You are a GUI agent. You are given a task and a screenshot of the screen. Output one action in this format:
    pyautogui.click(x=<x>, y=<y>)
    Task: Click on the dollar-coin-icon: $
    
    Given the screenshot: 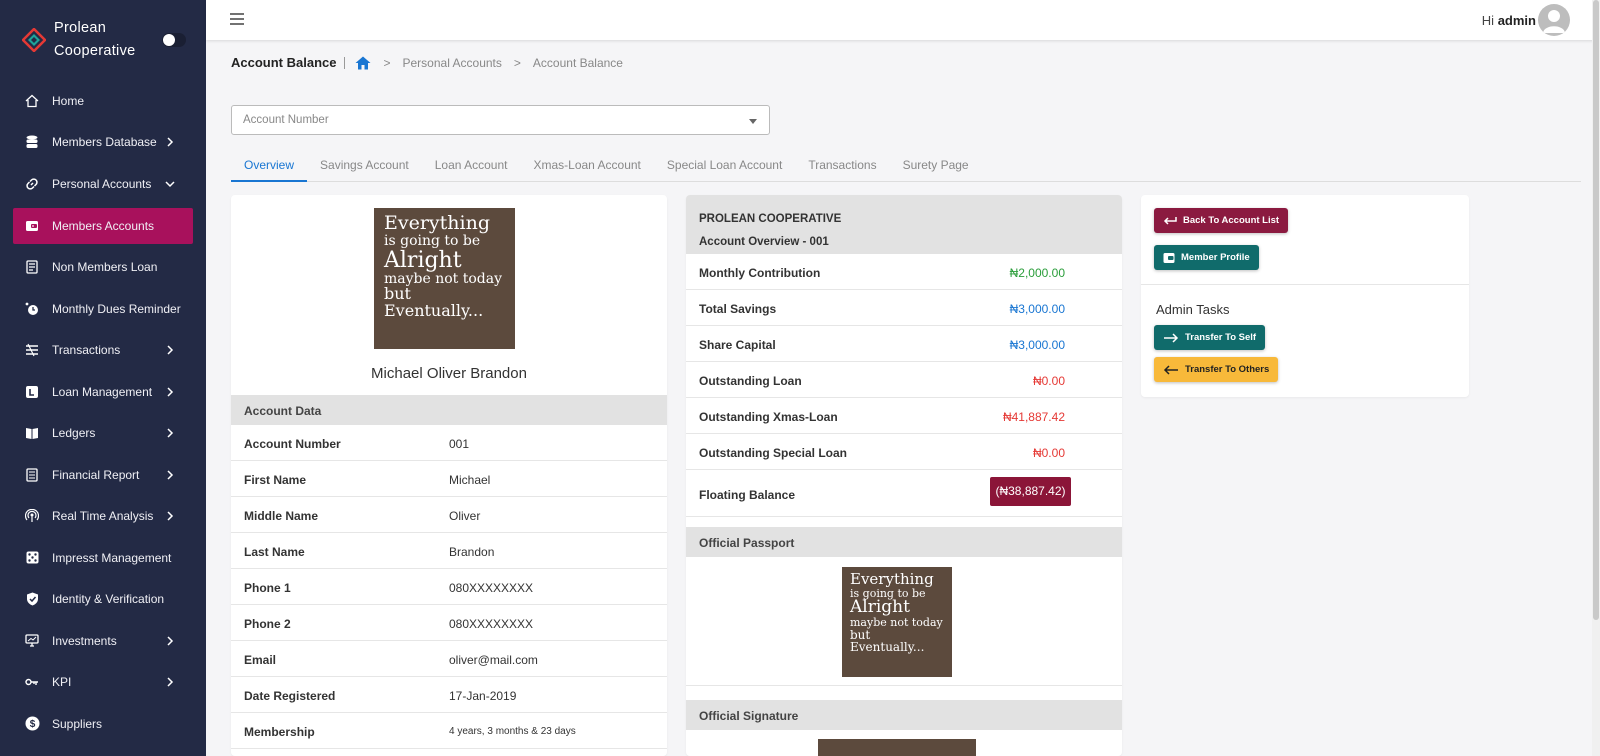 What is the action you would take?
    pyautogui.click(x=32, y=724)
    